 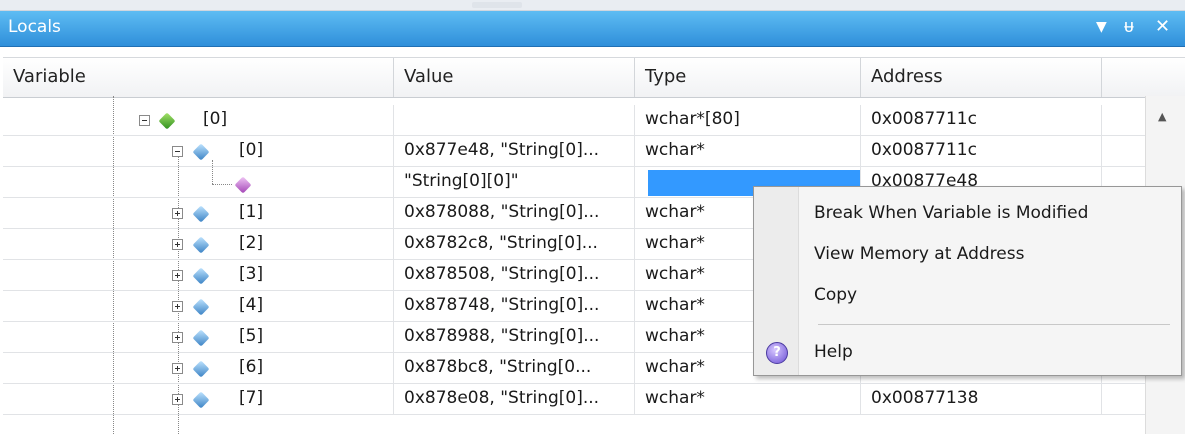 I want to click on value-text: "String[0][0]", so click(x=461, y=181).